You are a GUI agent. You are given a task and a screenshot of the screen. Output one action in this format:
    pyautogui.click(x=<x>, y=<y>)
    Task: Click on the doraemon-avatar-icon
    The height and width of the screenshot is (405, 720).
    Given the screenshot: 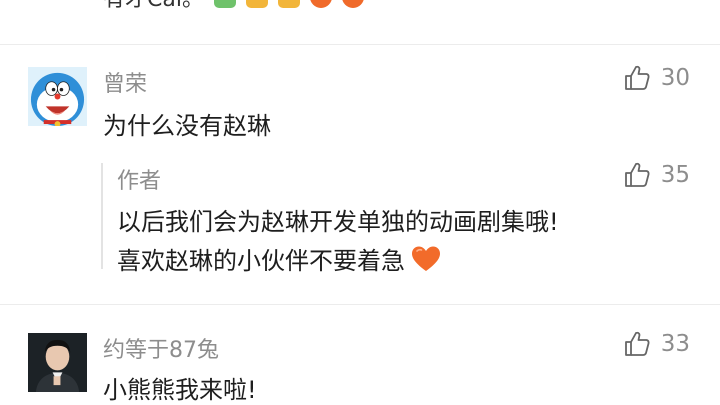 What is the action you would take?
    pyautogui.click(x=57, y=96)
    